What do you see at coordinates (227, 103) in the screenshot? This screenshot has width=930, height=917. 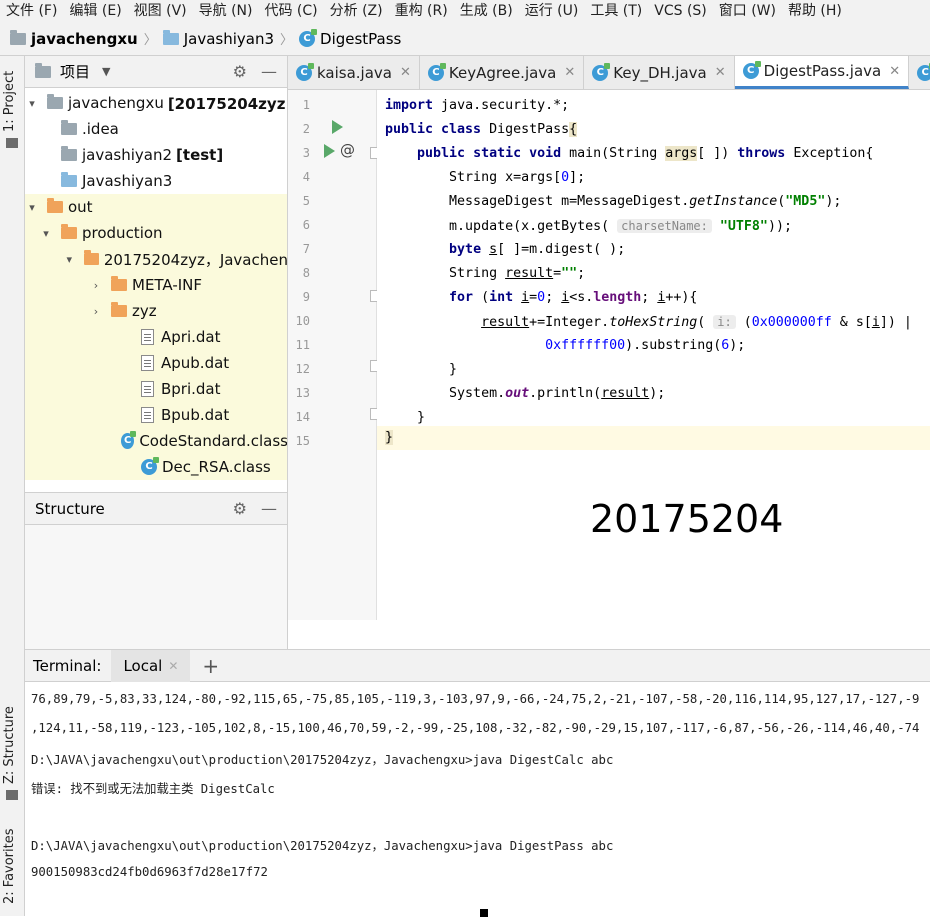 I see `tree-item-tag: [20175204zyz，Javac` at bounding box center [227, 103].